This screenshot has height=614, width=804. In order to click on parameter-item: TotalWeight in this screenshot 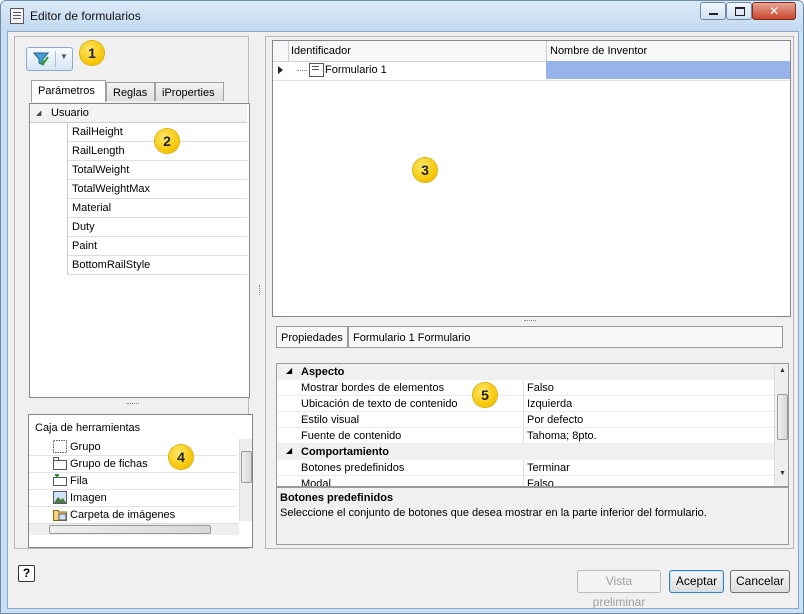, I will do `click(157, 170)`.